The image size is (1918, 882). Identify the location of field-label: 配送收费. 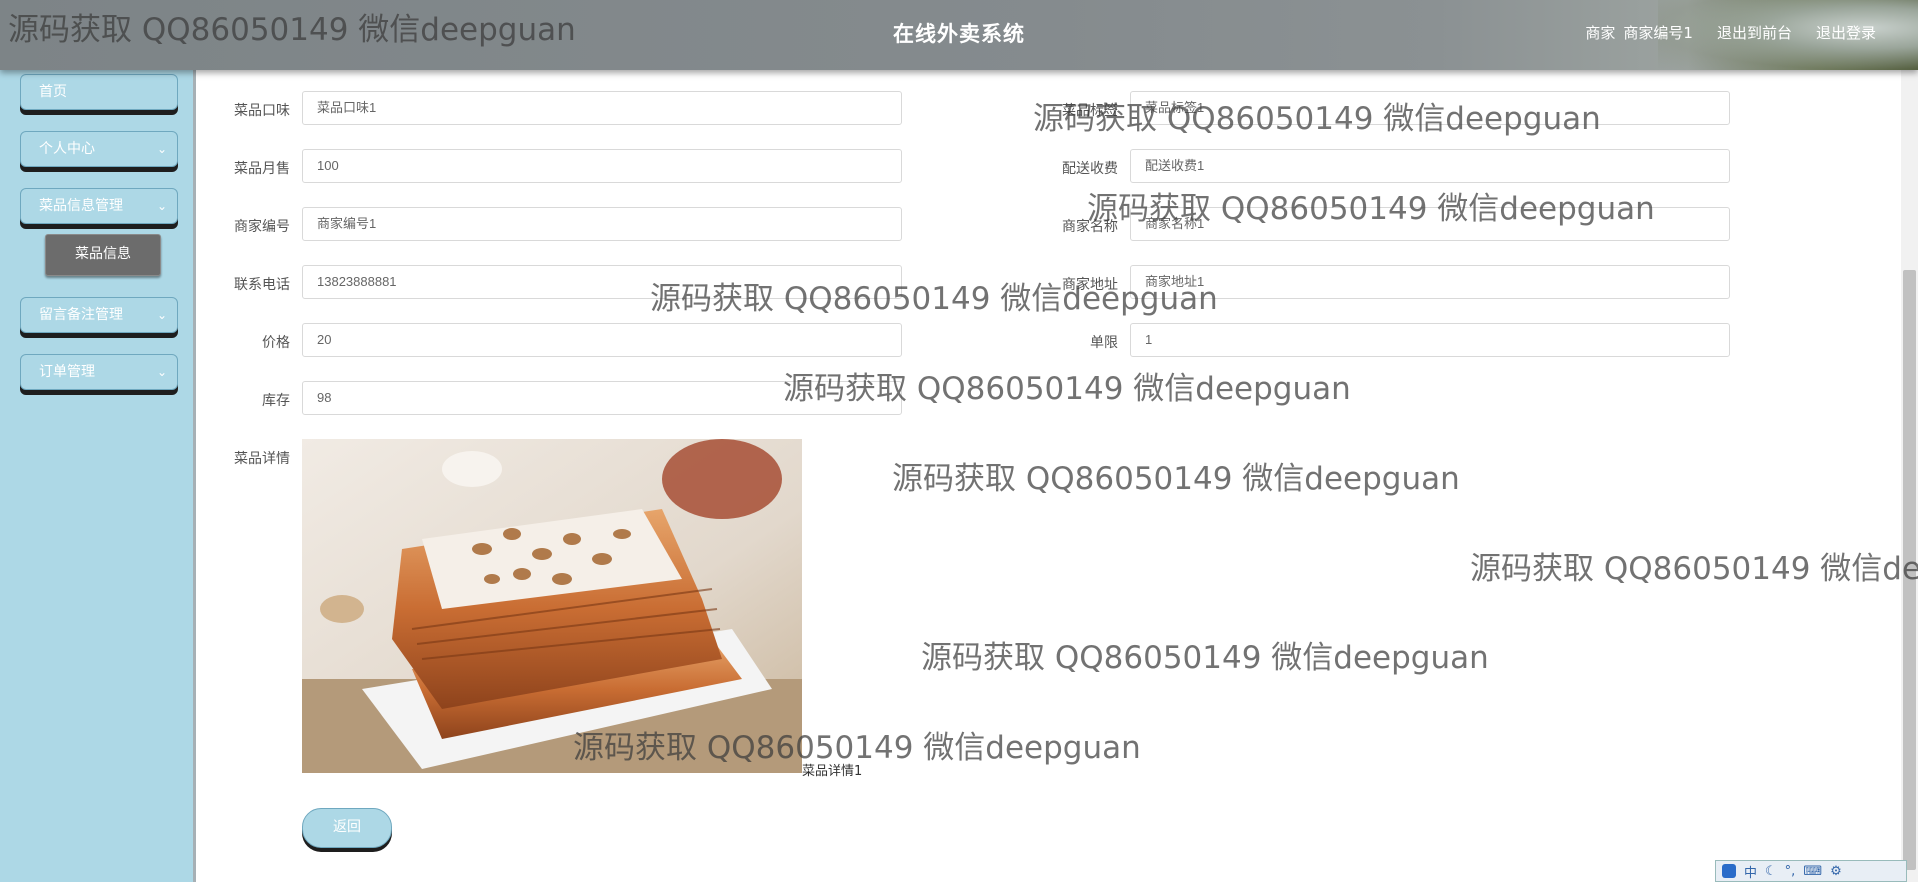
(1090, 169).